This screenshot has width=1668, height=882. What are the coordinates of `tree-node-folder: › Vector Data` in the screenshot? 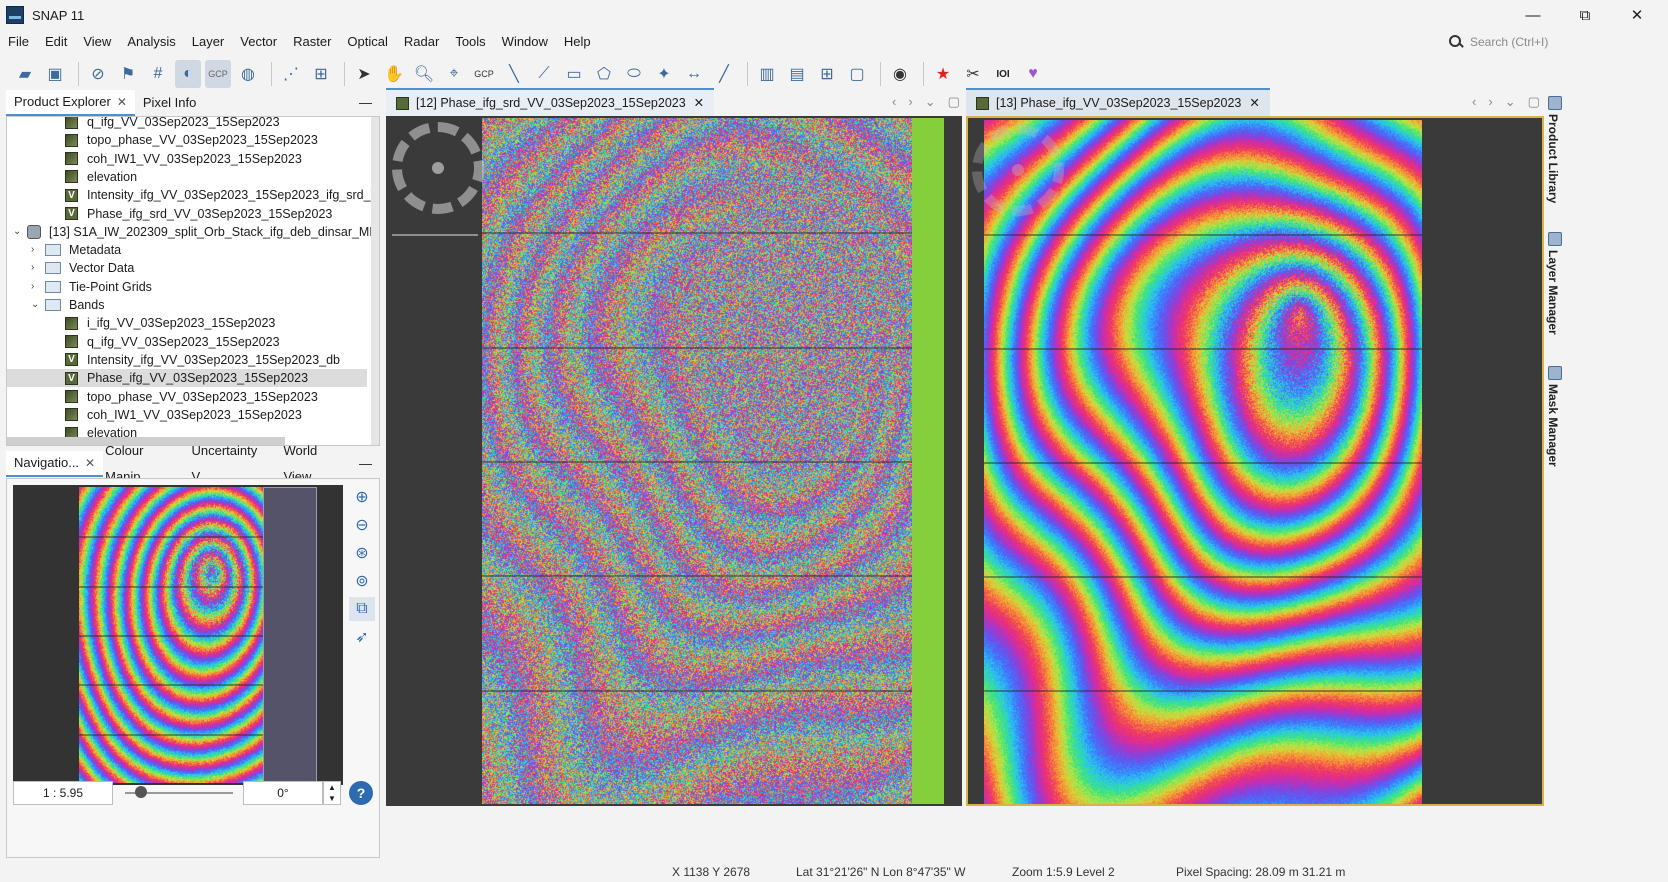 It's located at (187, 268).